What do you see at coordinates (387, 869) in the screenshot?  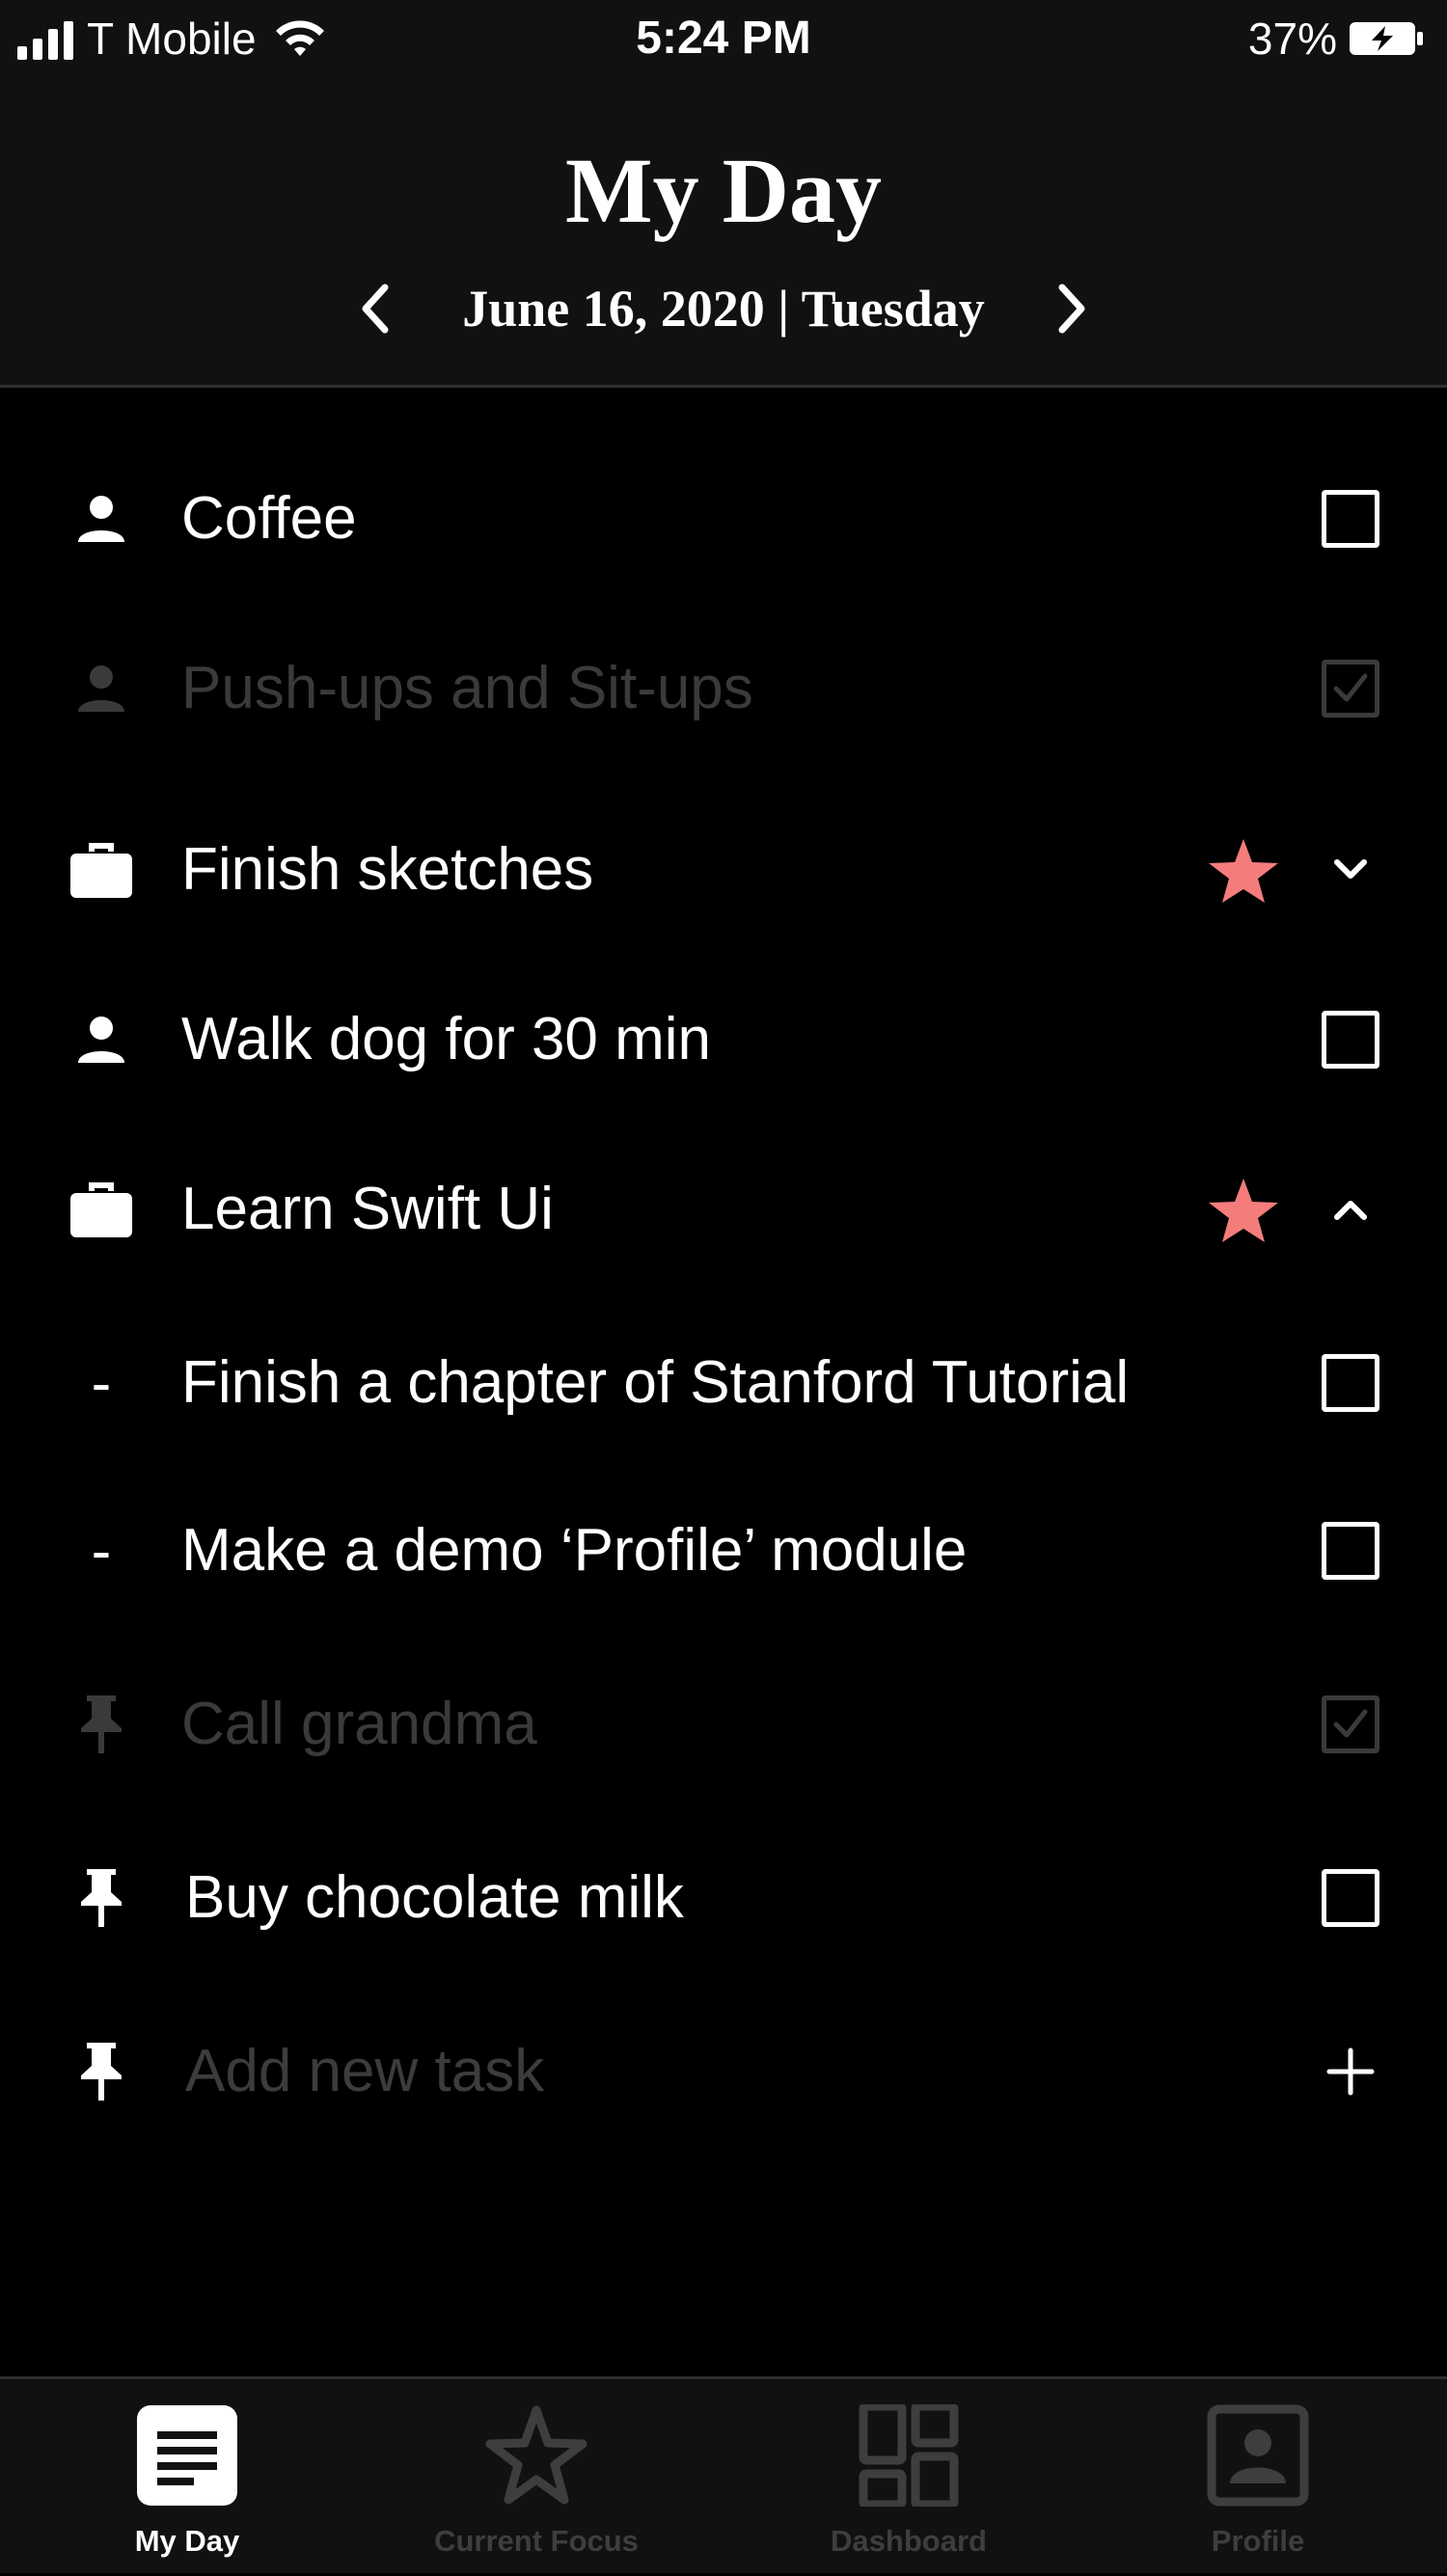 I see `task-label: Finish sketches` at bounding box center [387, 869].